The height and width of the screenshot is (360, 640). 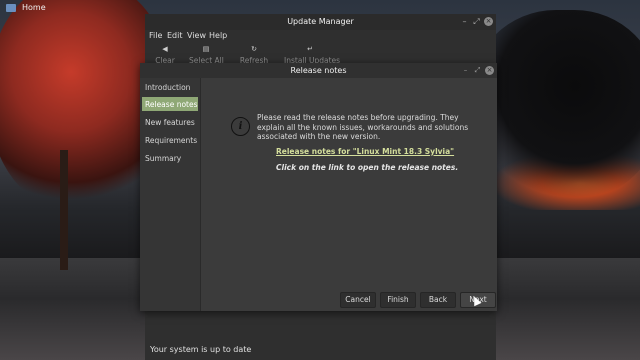 I want to click on sidebar-item-requirements: Requirements, so click(x=170, y=140).